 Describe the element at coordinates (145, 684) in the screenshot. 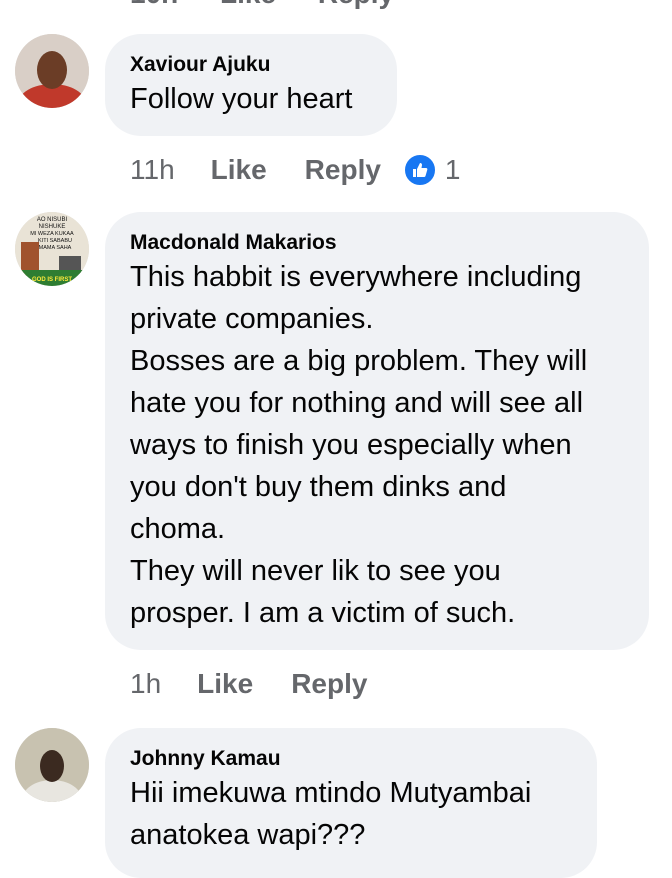

I see `comment-time: 1h` at that location.